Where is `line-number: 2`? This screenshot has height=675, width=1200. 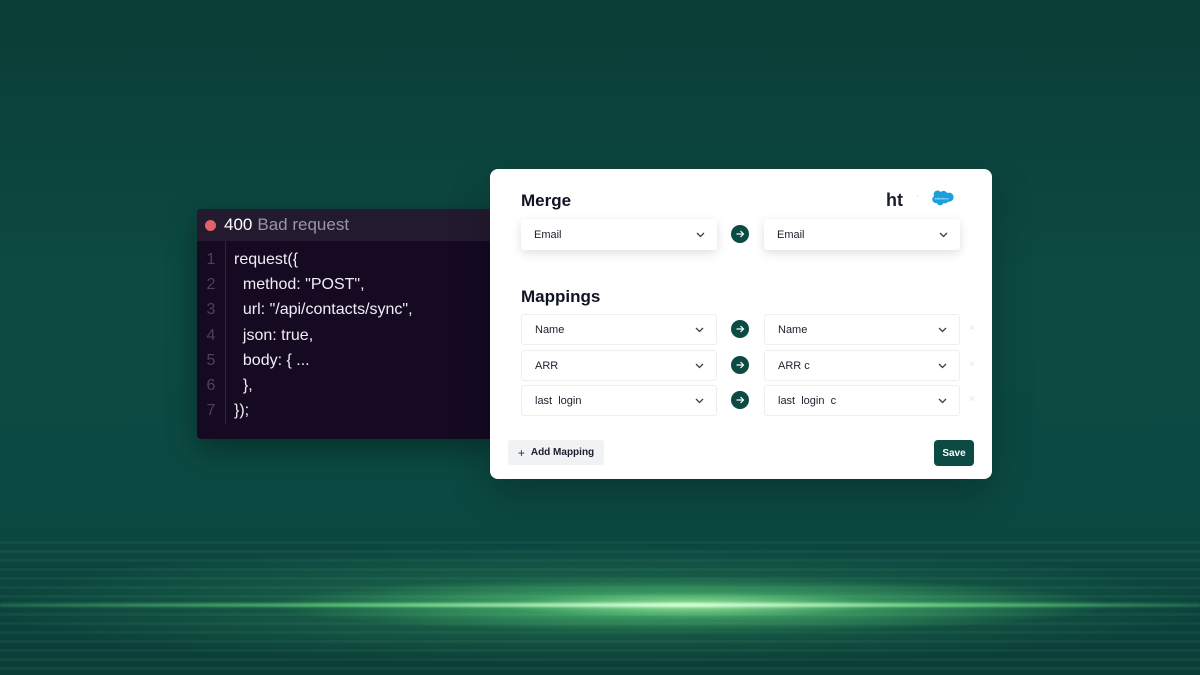 line-number: 2 is located at coordinates (211, 284).